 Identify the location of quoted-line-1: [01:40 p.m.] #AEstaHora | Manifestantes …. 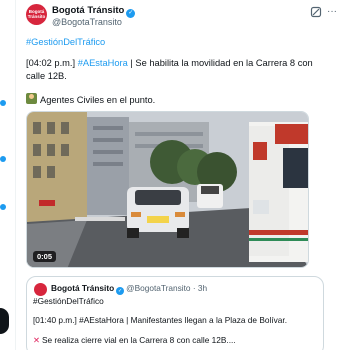
(160, 320).